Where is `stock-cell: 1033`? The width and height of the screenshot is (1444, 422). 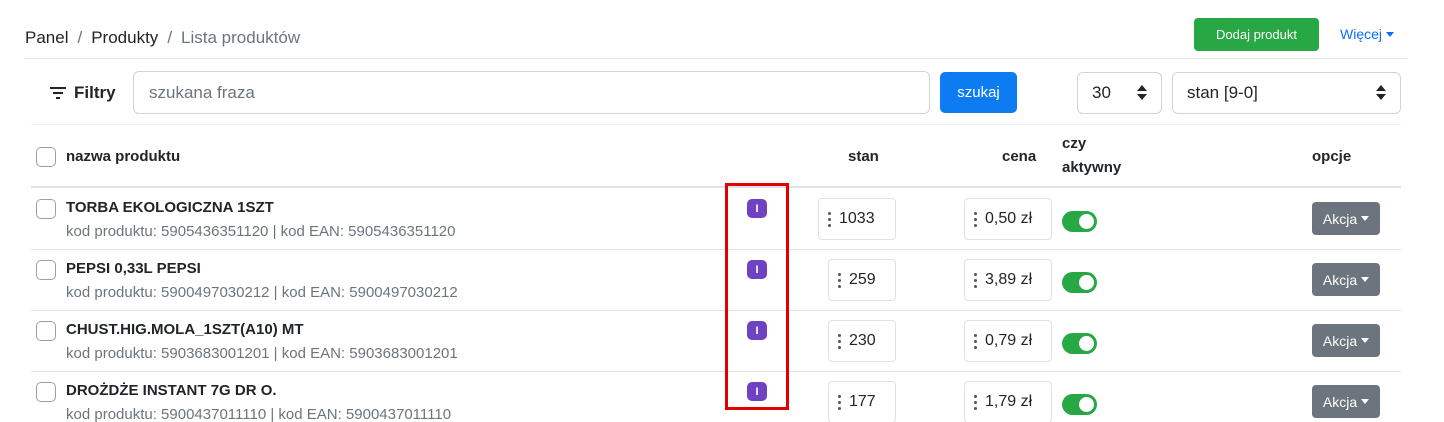
stock-cell: 1033 is located at coordinates (857, 219).